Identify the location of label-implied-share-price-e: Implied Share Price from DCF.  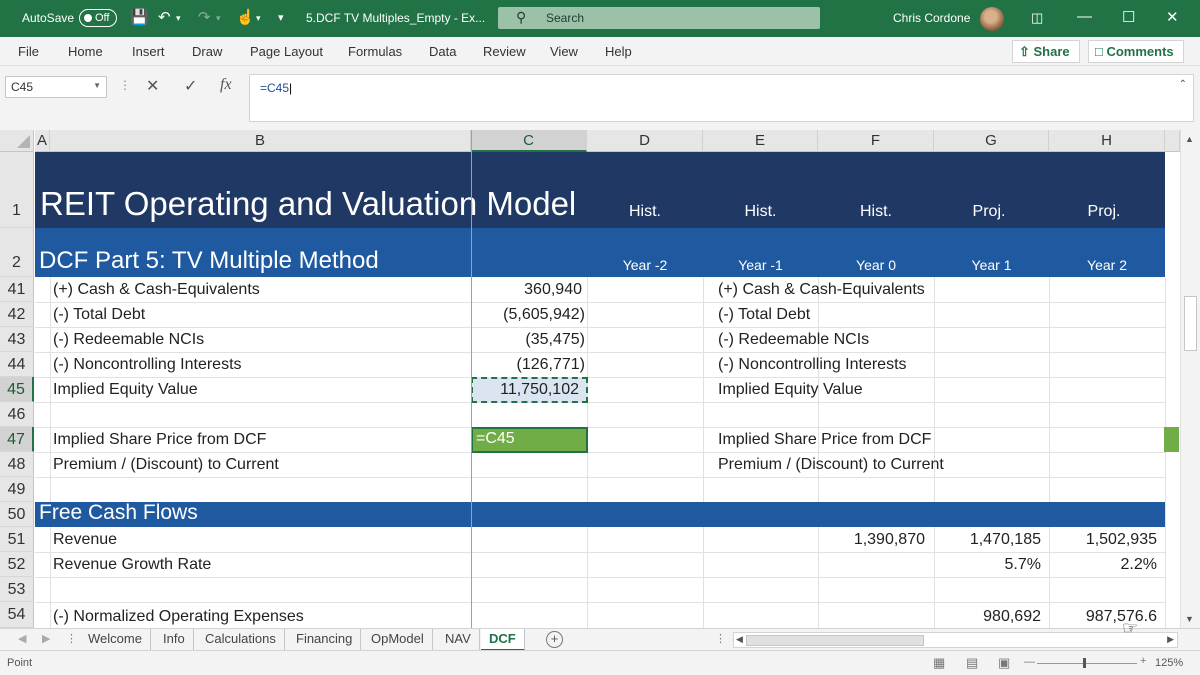
(824, 440).